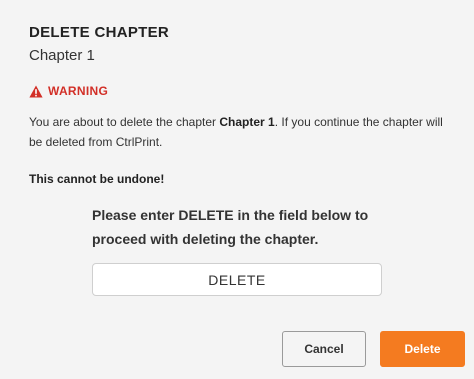 Image resolution: width=474 pixels, height=379 pixels. Describe the element at coordinates (78, 91) in the screenshot. I see `warning-label: WARNING` at that location.